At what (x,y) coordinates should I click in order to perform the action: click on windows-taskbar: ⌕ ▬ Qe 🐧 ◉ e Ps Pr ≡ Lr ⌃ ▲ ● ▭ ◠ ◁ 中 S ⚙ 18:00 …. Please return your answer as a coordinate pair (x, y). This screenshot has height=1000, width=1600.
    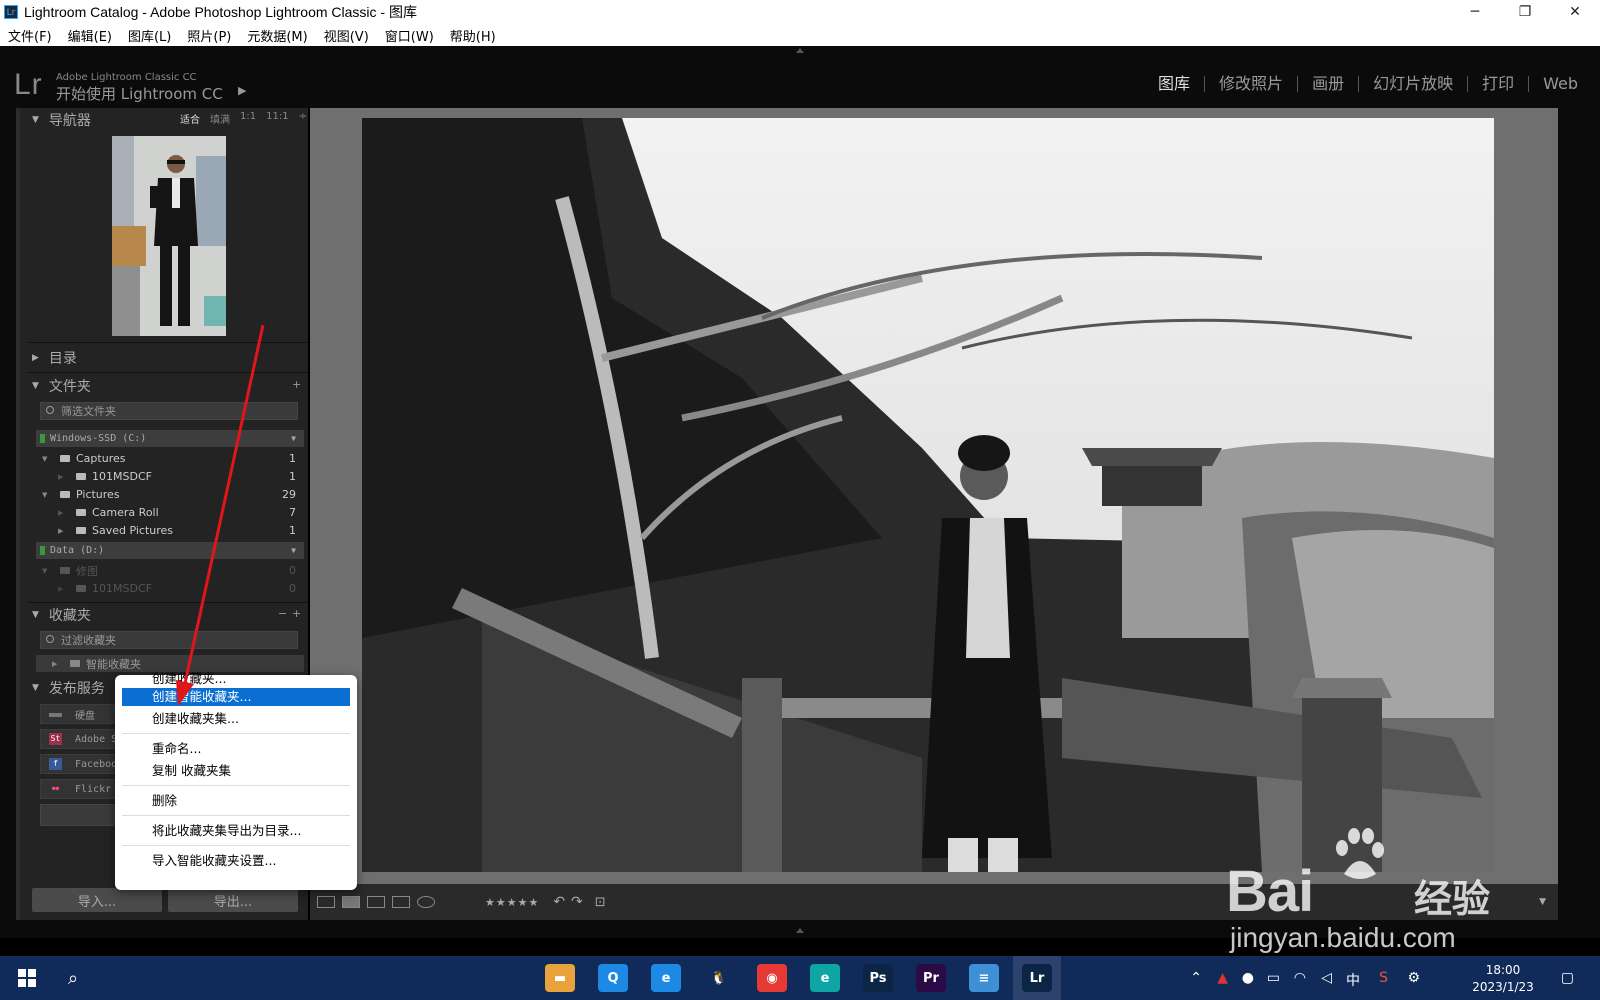
    Looking at the image, I should click on (800, 978).